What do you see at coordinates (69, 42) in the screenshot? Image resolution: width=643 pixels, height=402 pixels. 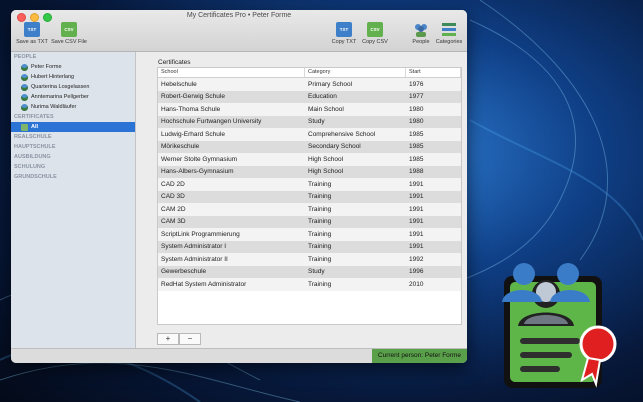 I see `save-csv-file-label: Save CSV File` at bounding box center [69, 42].